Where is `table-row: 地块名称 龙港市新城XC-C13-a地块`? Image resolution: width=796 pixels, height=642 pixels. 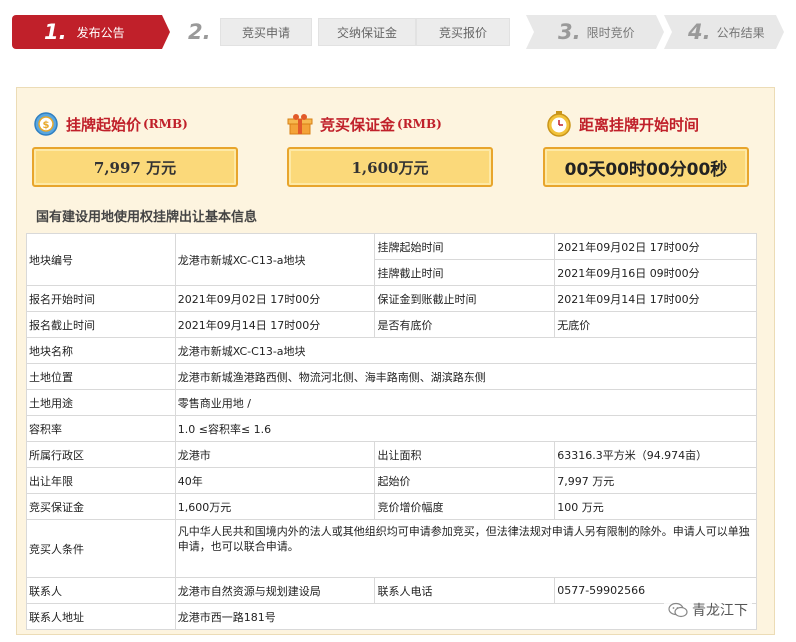
table-row: 地块名称 龙港市新城XC-C13-a地块 is located at coordinates (392, 350).